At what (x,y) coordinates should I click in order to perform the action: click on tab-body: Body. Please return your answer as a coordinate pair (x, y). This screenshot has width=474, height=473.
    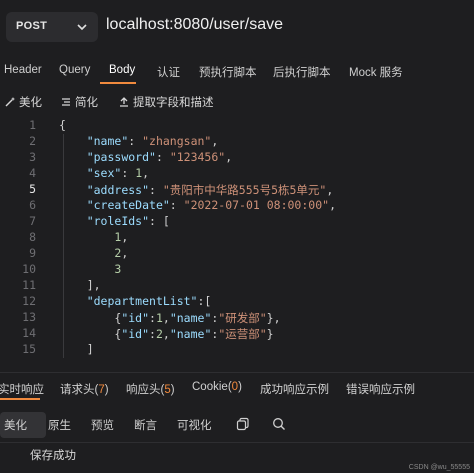
    Looking at the image, I should click on (122, 70).